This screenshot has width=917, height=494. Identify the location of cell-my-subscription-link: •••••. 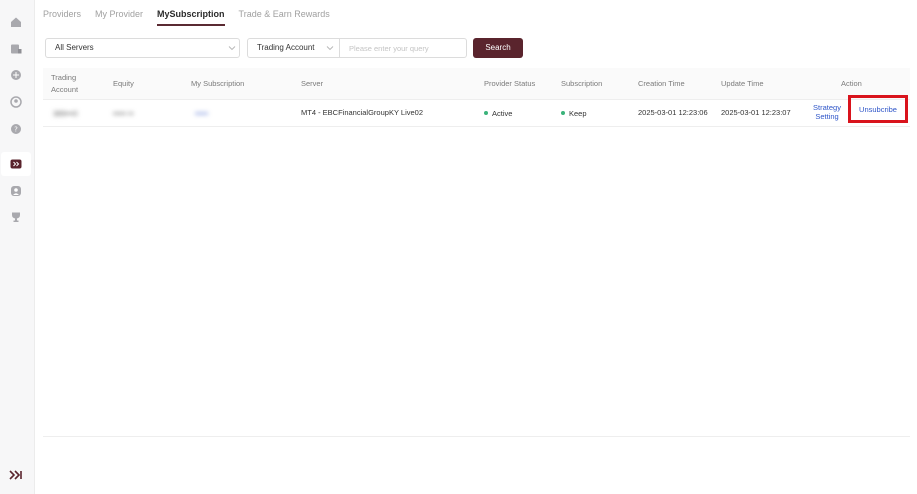
(201, 114).